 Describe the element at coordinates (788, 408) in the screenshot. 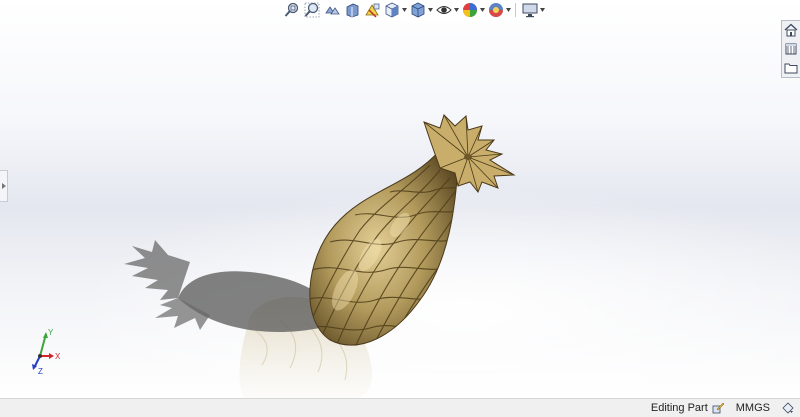

I see `customize-icon` at that location.